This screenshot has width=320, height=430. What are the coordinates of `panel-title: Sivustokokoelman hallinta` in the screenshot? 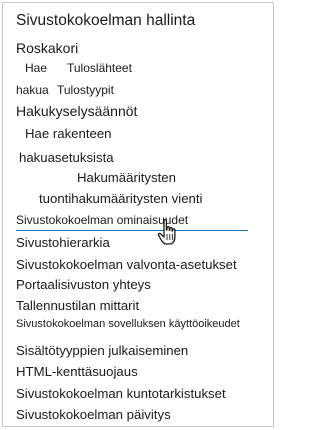 It's located at (106, 20).